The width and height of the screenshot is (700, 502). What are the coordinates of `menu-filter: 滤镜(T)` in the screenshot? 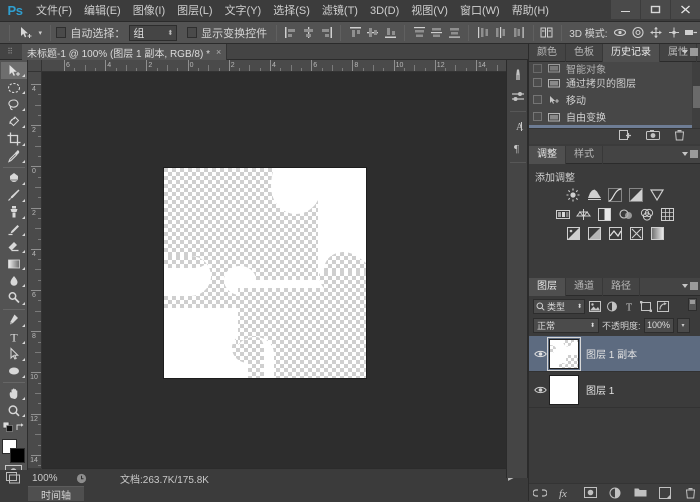 It's located at (340, 11).